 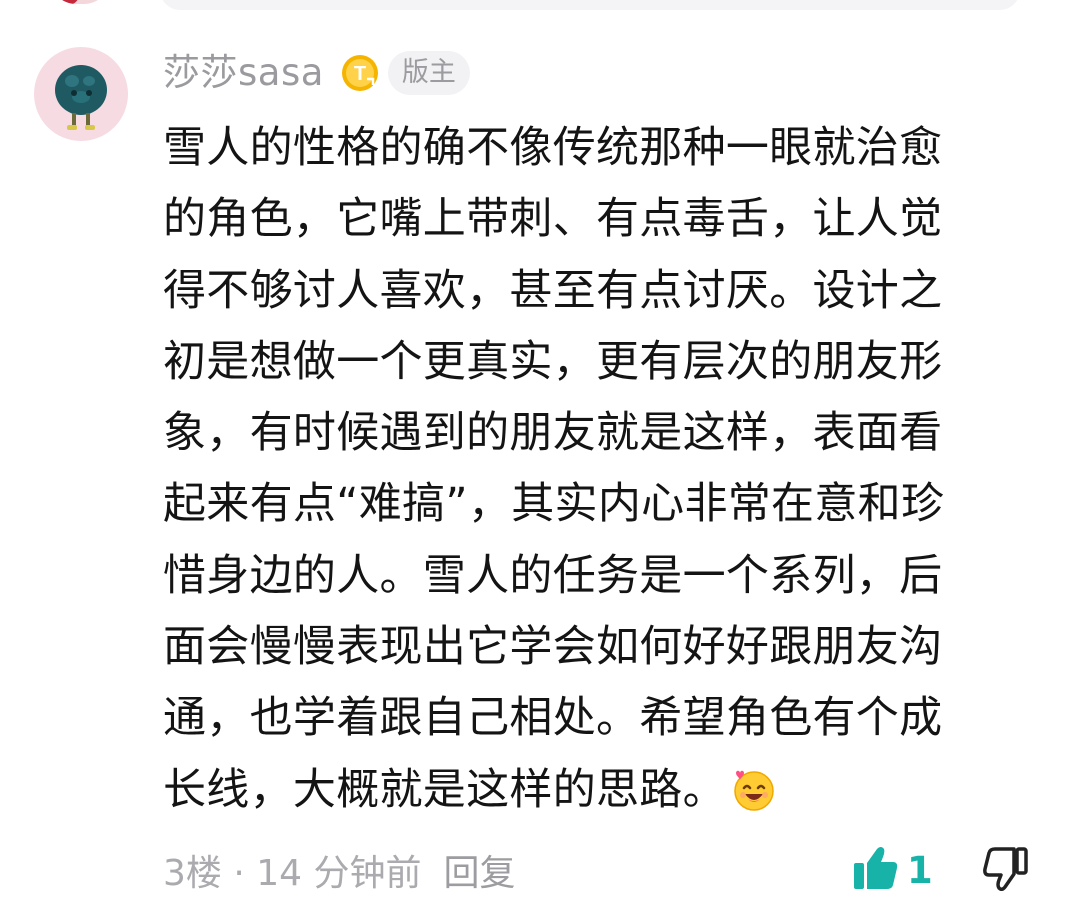 I want to click on svg-text: T, so click(x=360, y=74).